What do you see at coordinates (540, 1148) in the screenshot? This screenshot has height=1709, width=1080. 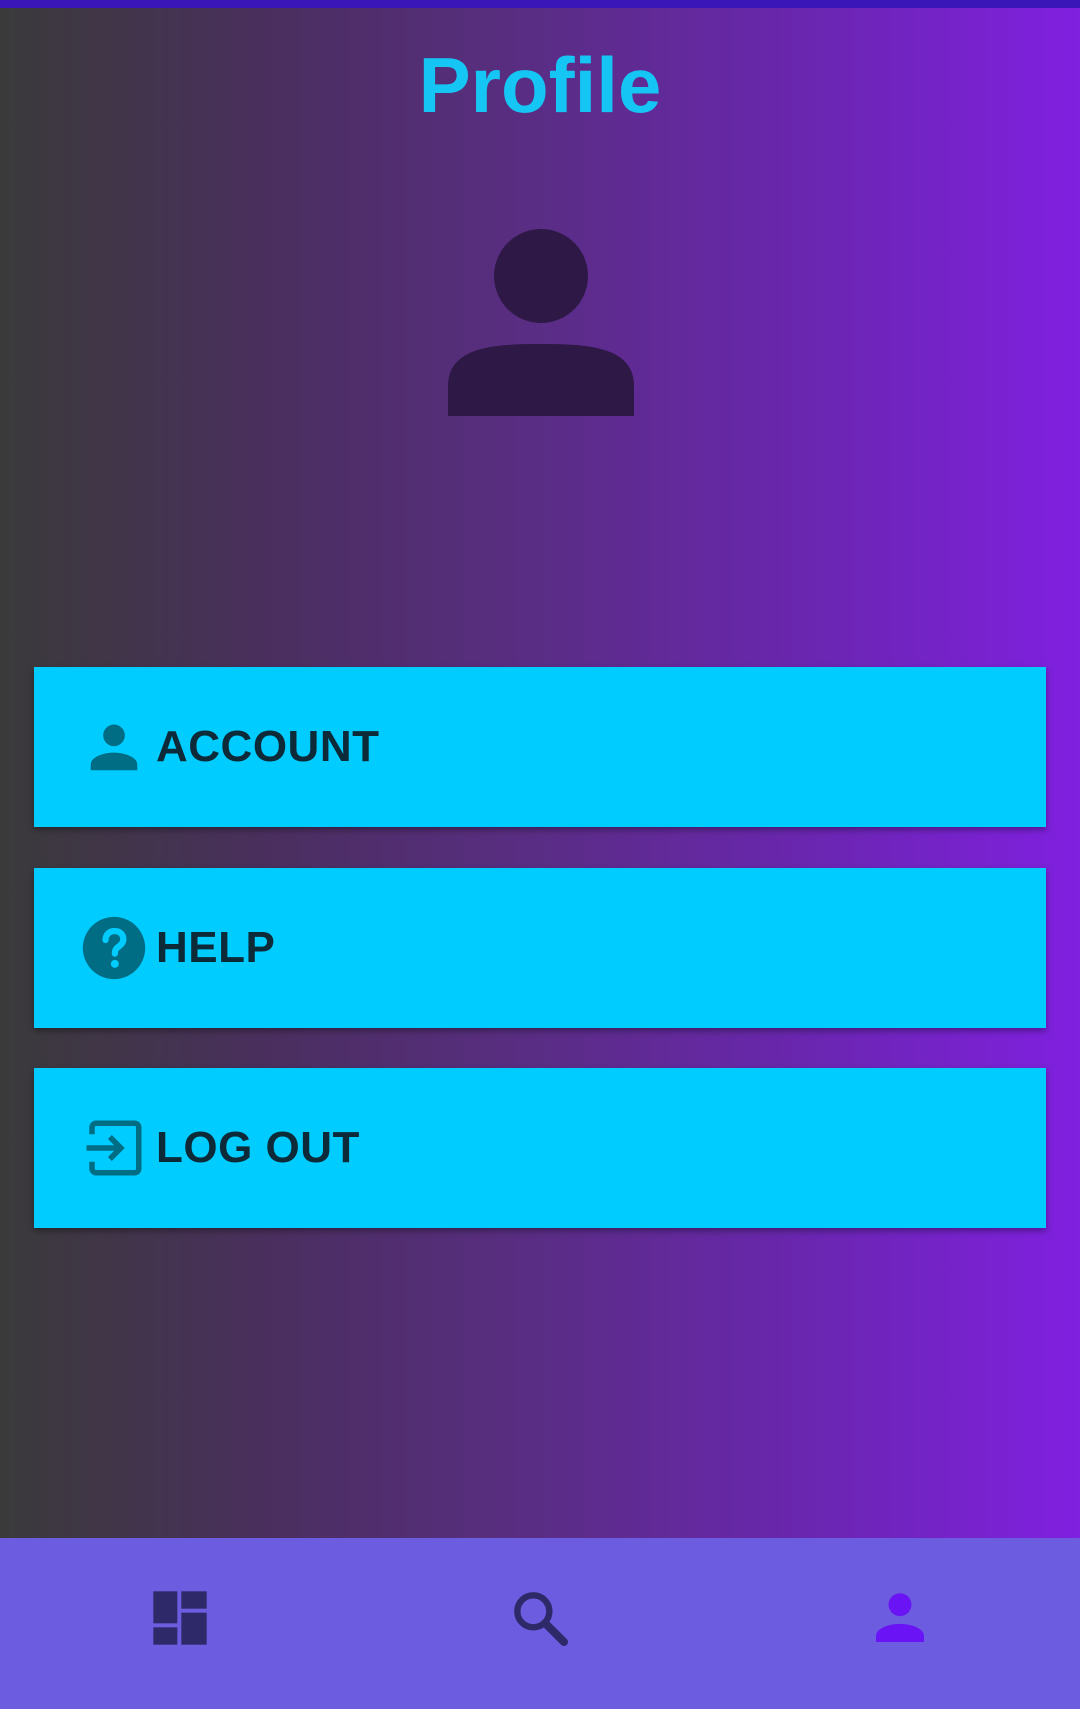 I see `logout-button: LOG OUT` at bounding box center [540, 1148].